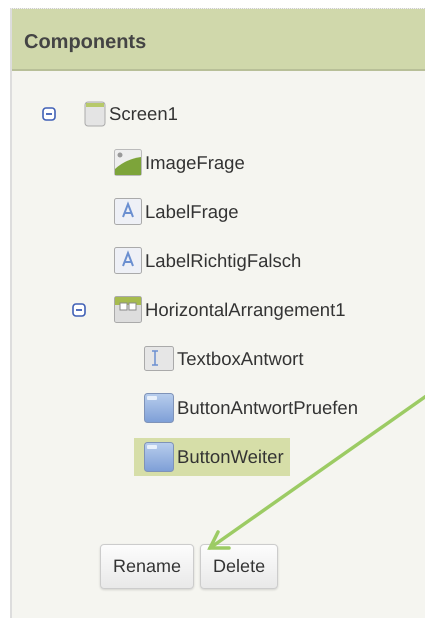 This screenshot has width=425, height=618. I want to click on image-icon, so click(128, 162).